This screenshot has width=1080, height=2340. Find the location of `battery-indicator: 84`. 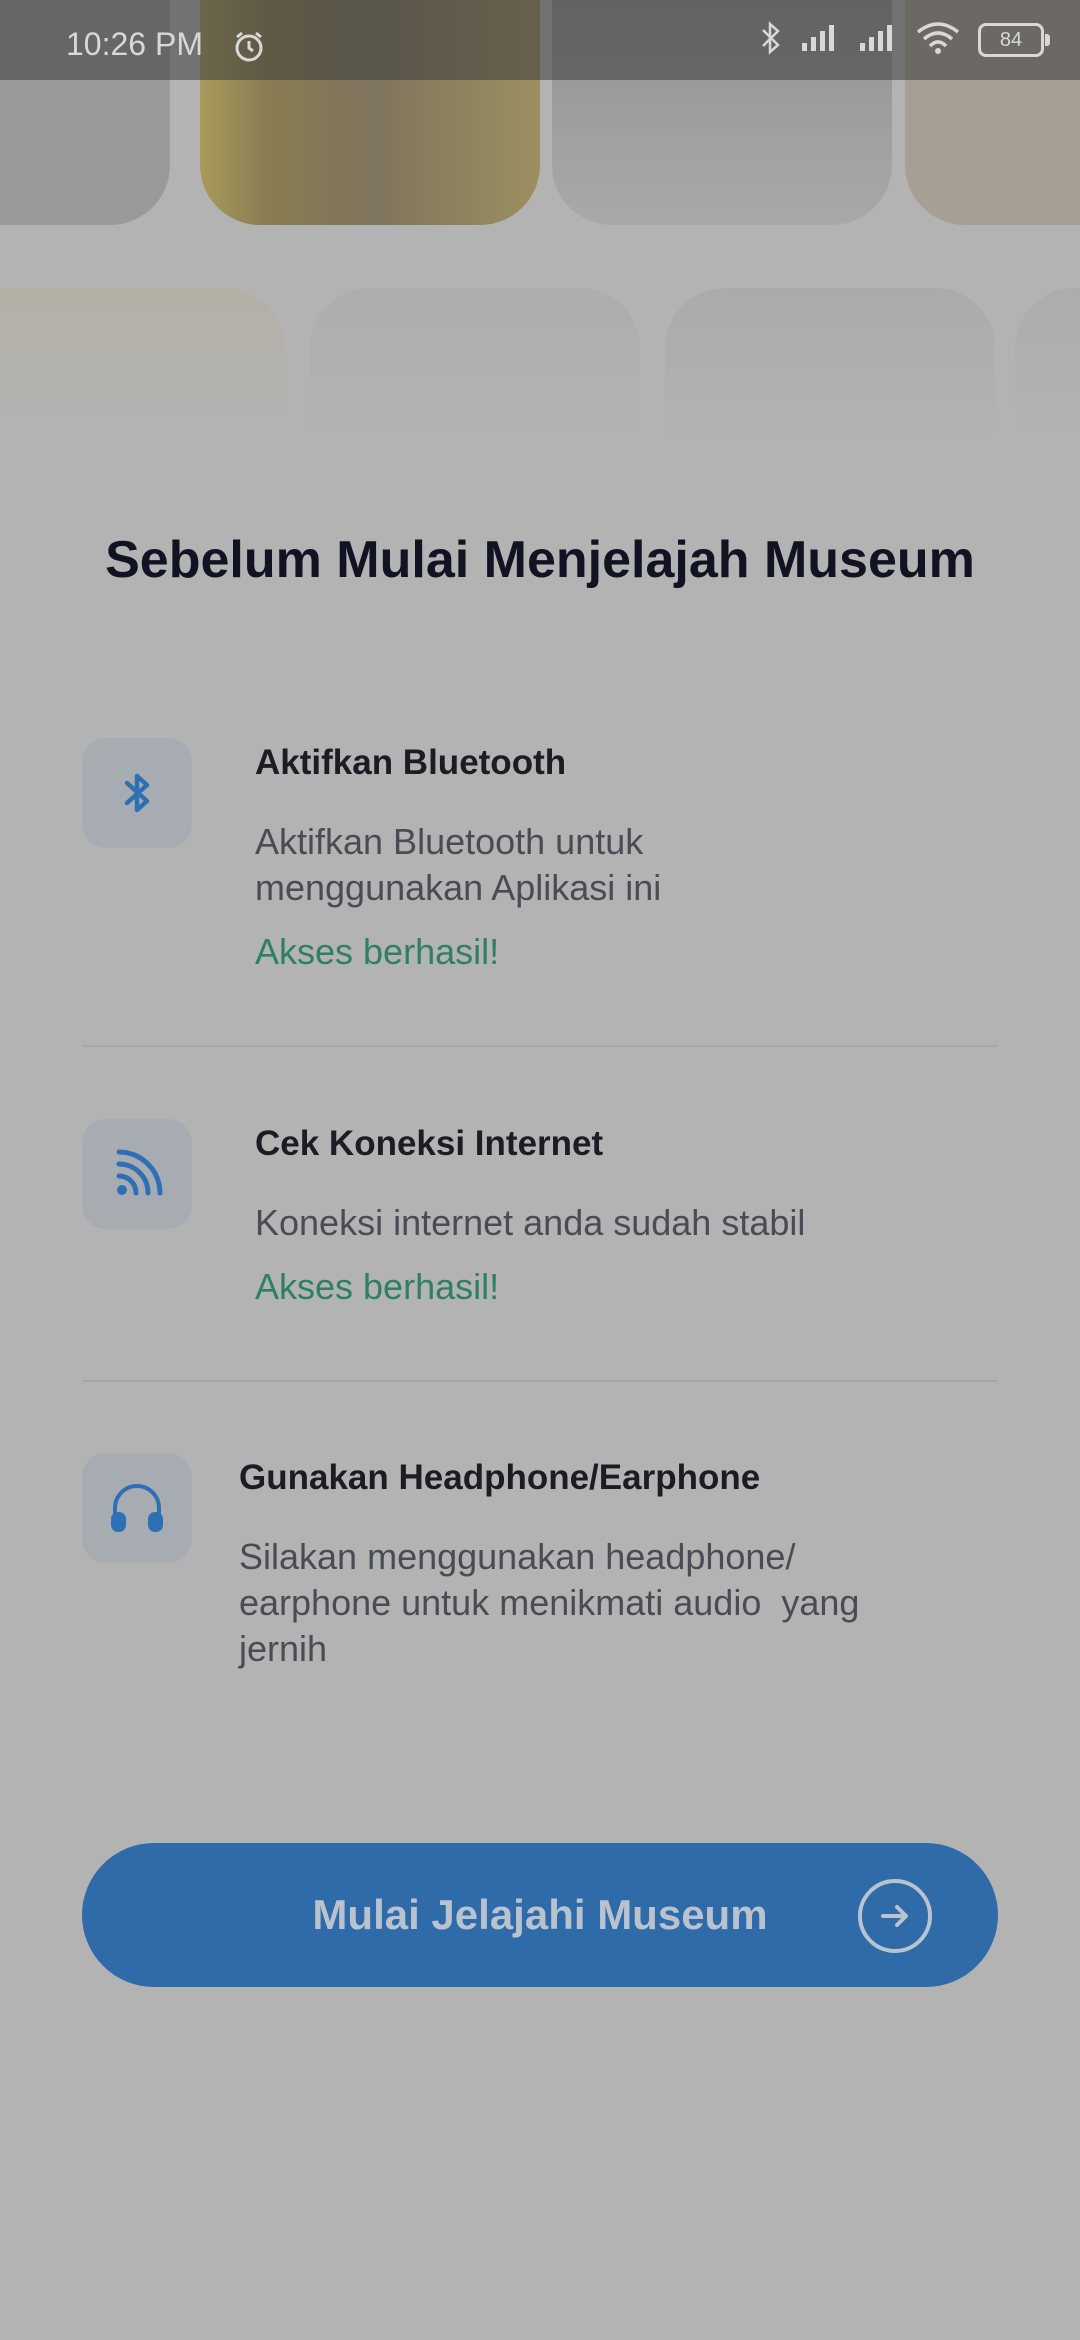

battery-indicator: 84 is located at coordinates (1014, 40).